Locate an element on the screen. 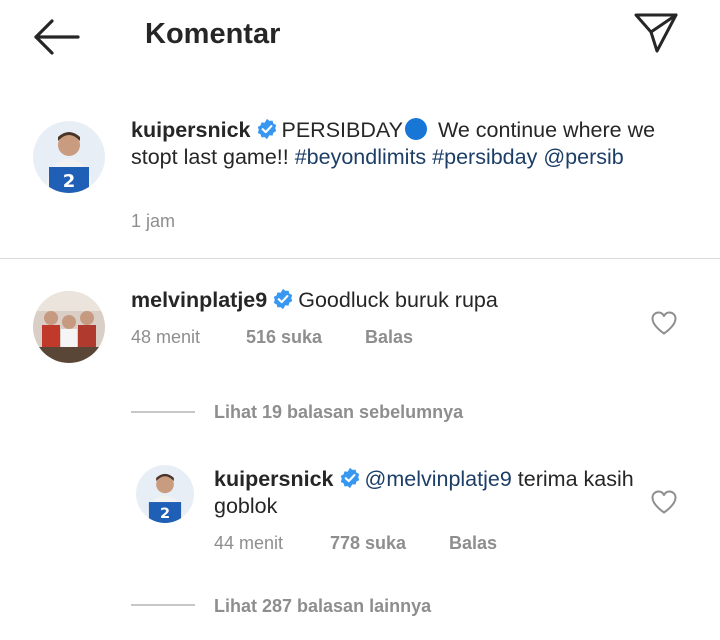  caption-username: kuipersnick is located at coordinates (191, 130).